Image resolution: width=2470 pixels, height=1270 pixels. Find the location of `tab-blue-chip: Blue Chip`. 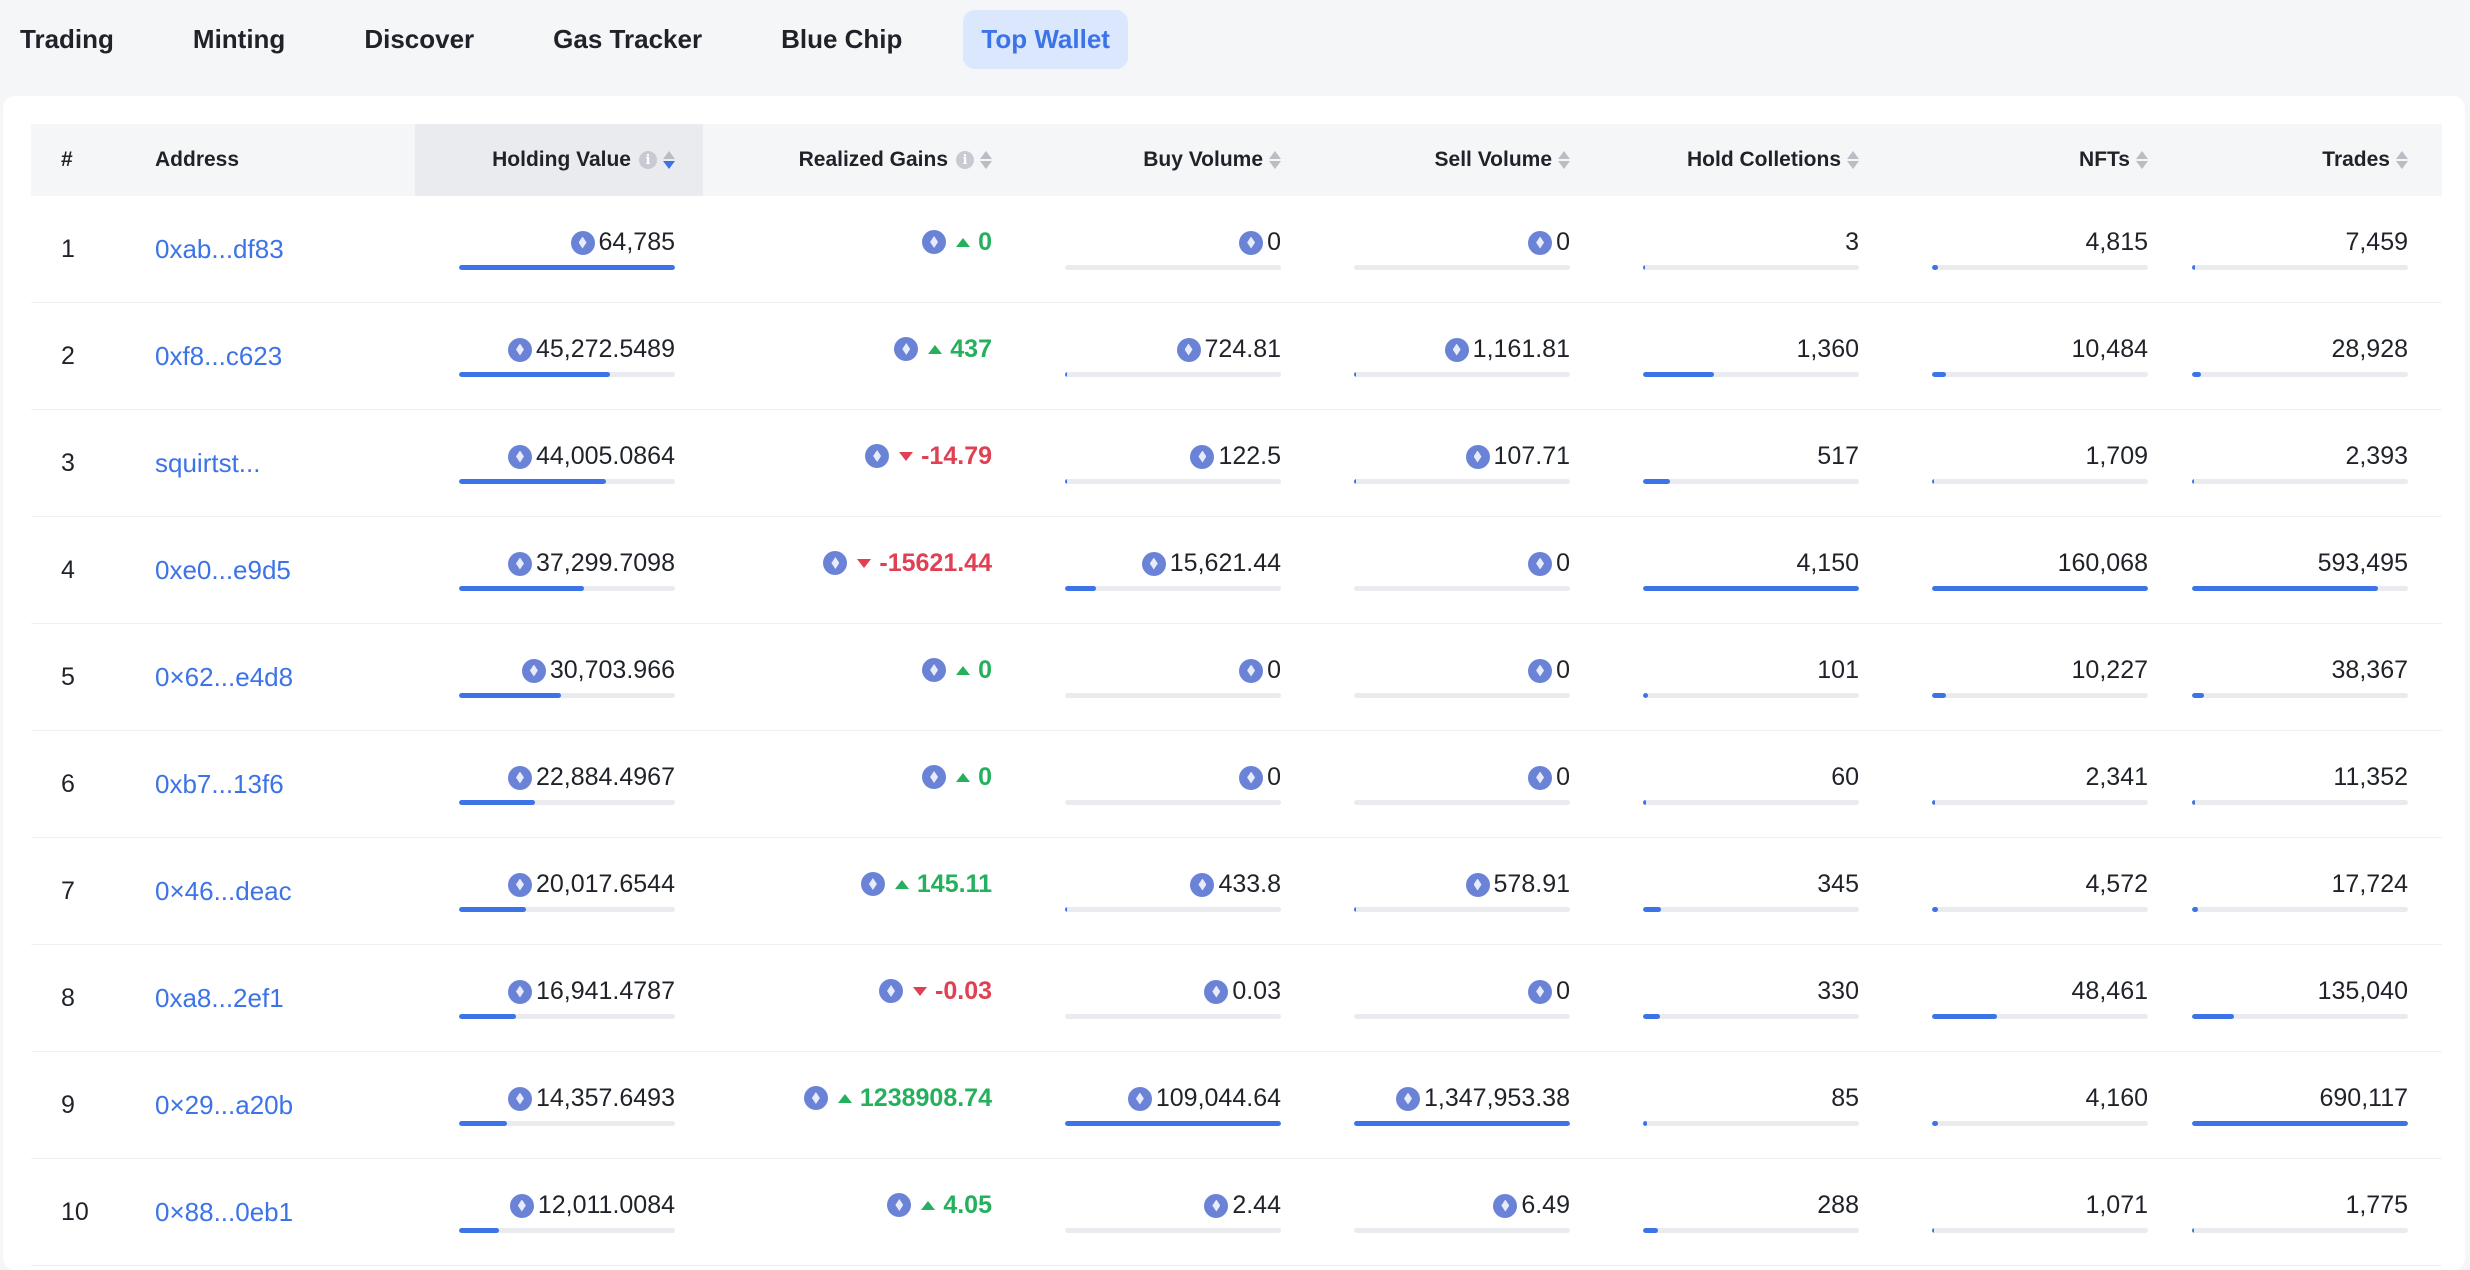

tab-blue-chip: Blue Chip is located at coordinates (841, 39).